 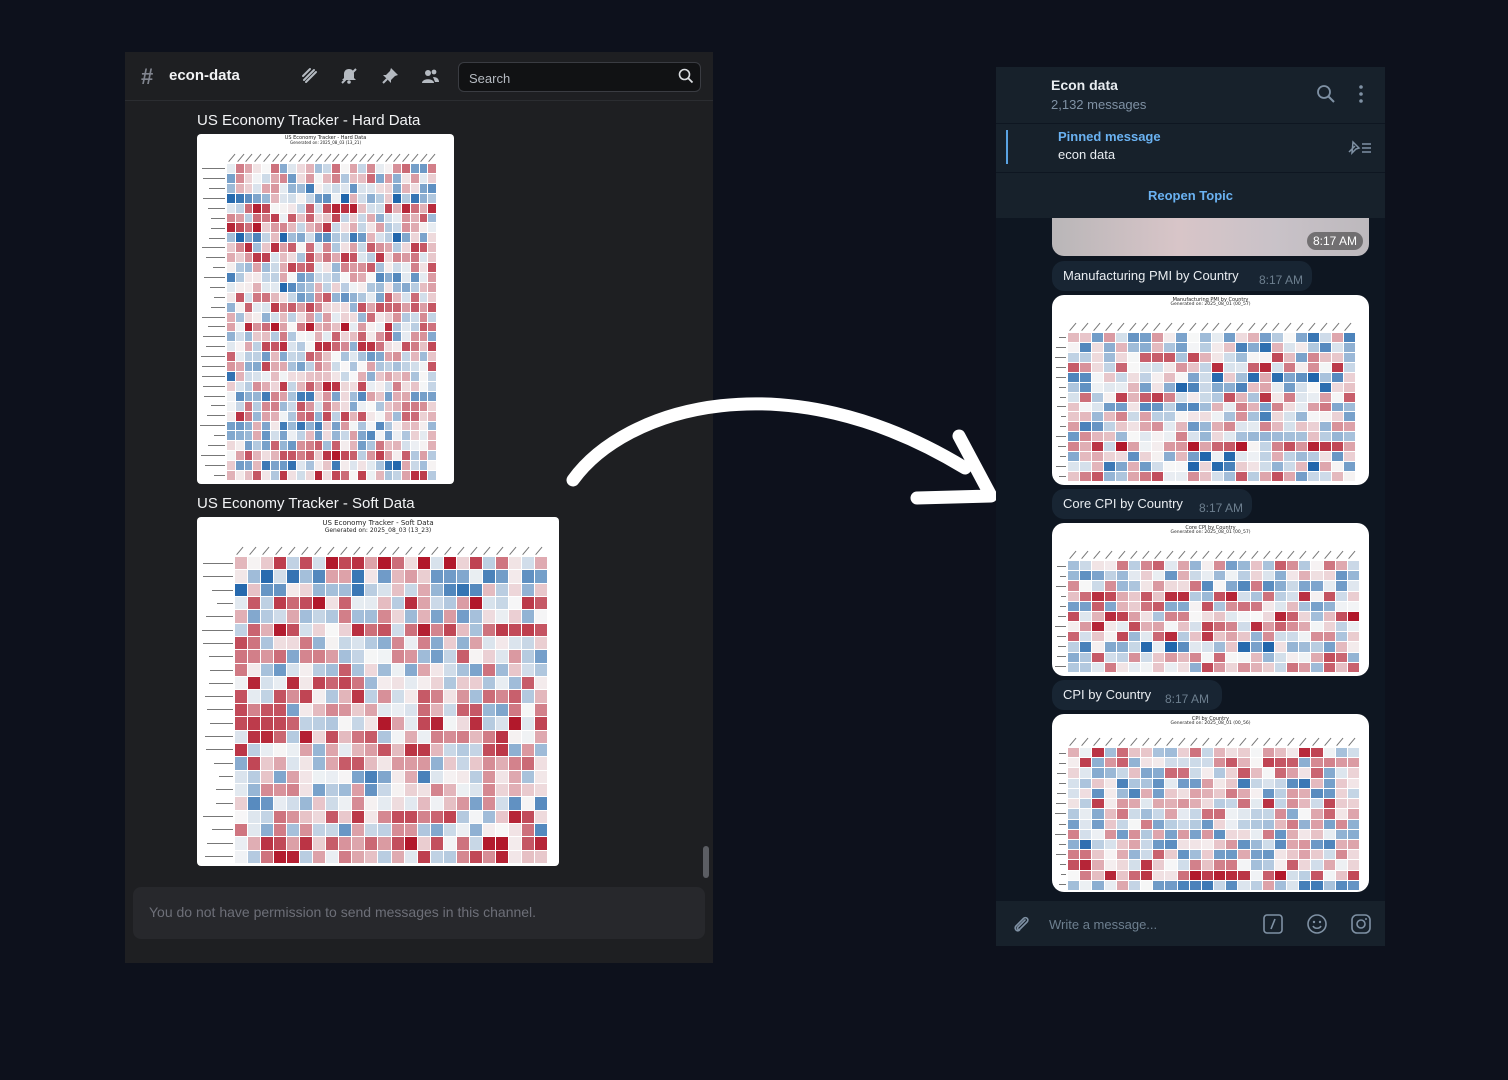 I want to click on channel-name: econ-data, so click(x=204, y=75).